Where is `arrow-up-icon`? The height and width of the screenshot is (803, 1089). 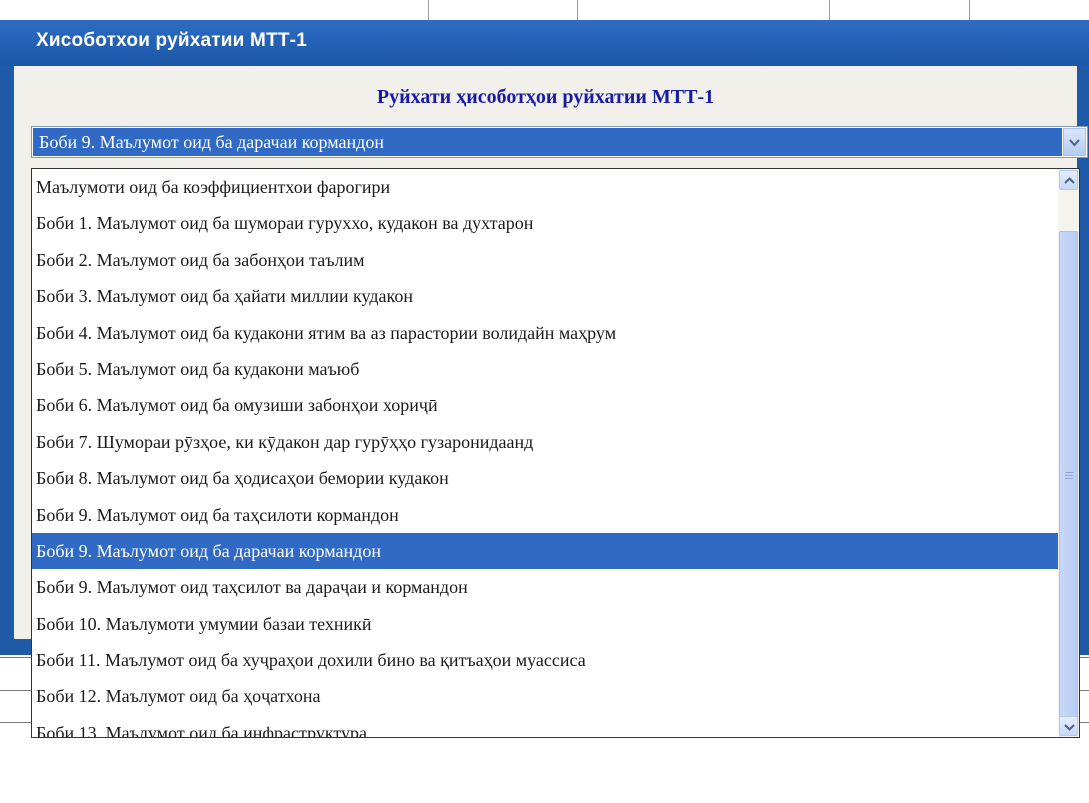
arrow-up-icon is located at coordinates (1069, 180).